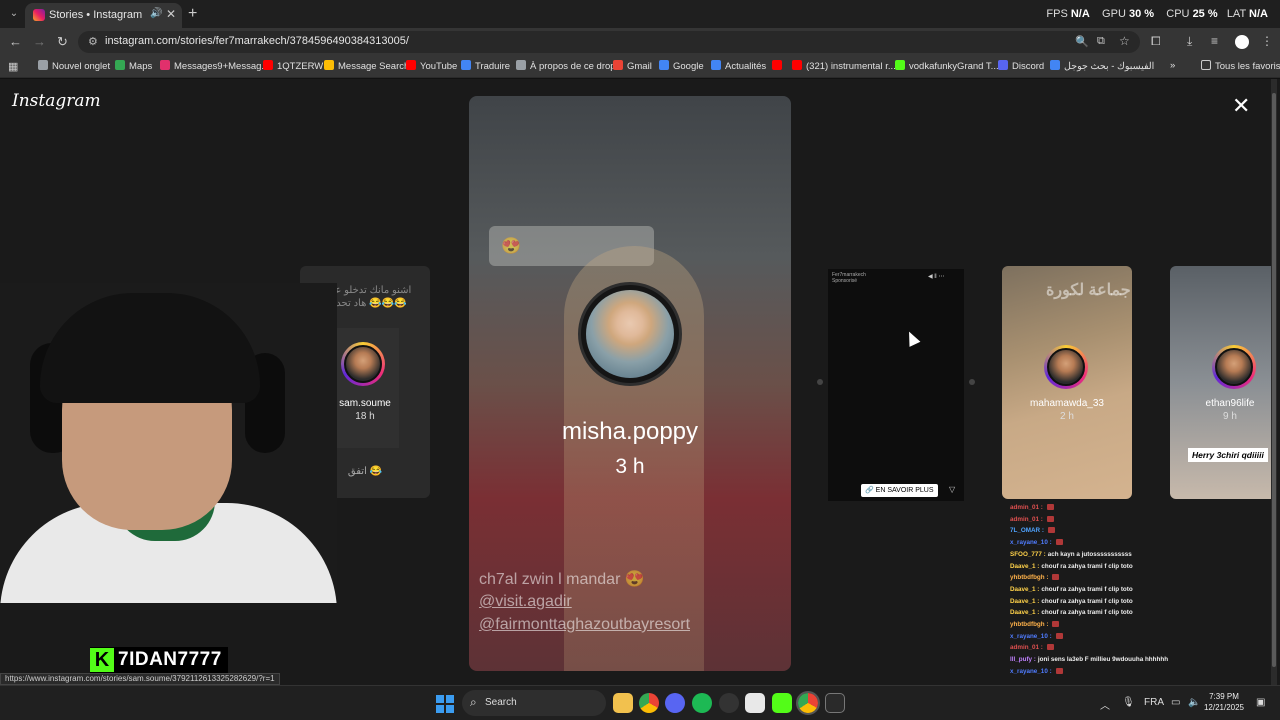 The image size is (1280, 720). I want to click on zoom-icon: 🔍, so click(1082, 41).